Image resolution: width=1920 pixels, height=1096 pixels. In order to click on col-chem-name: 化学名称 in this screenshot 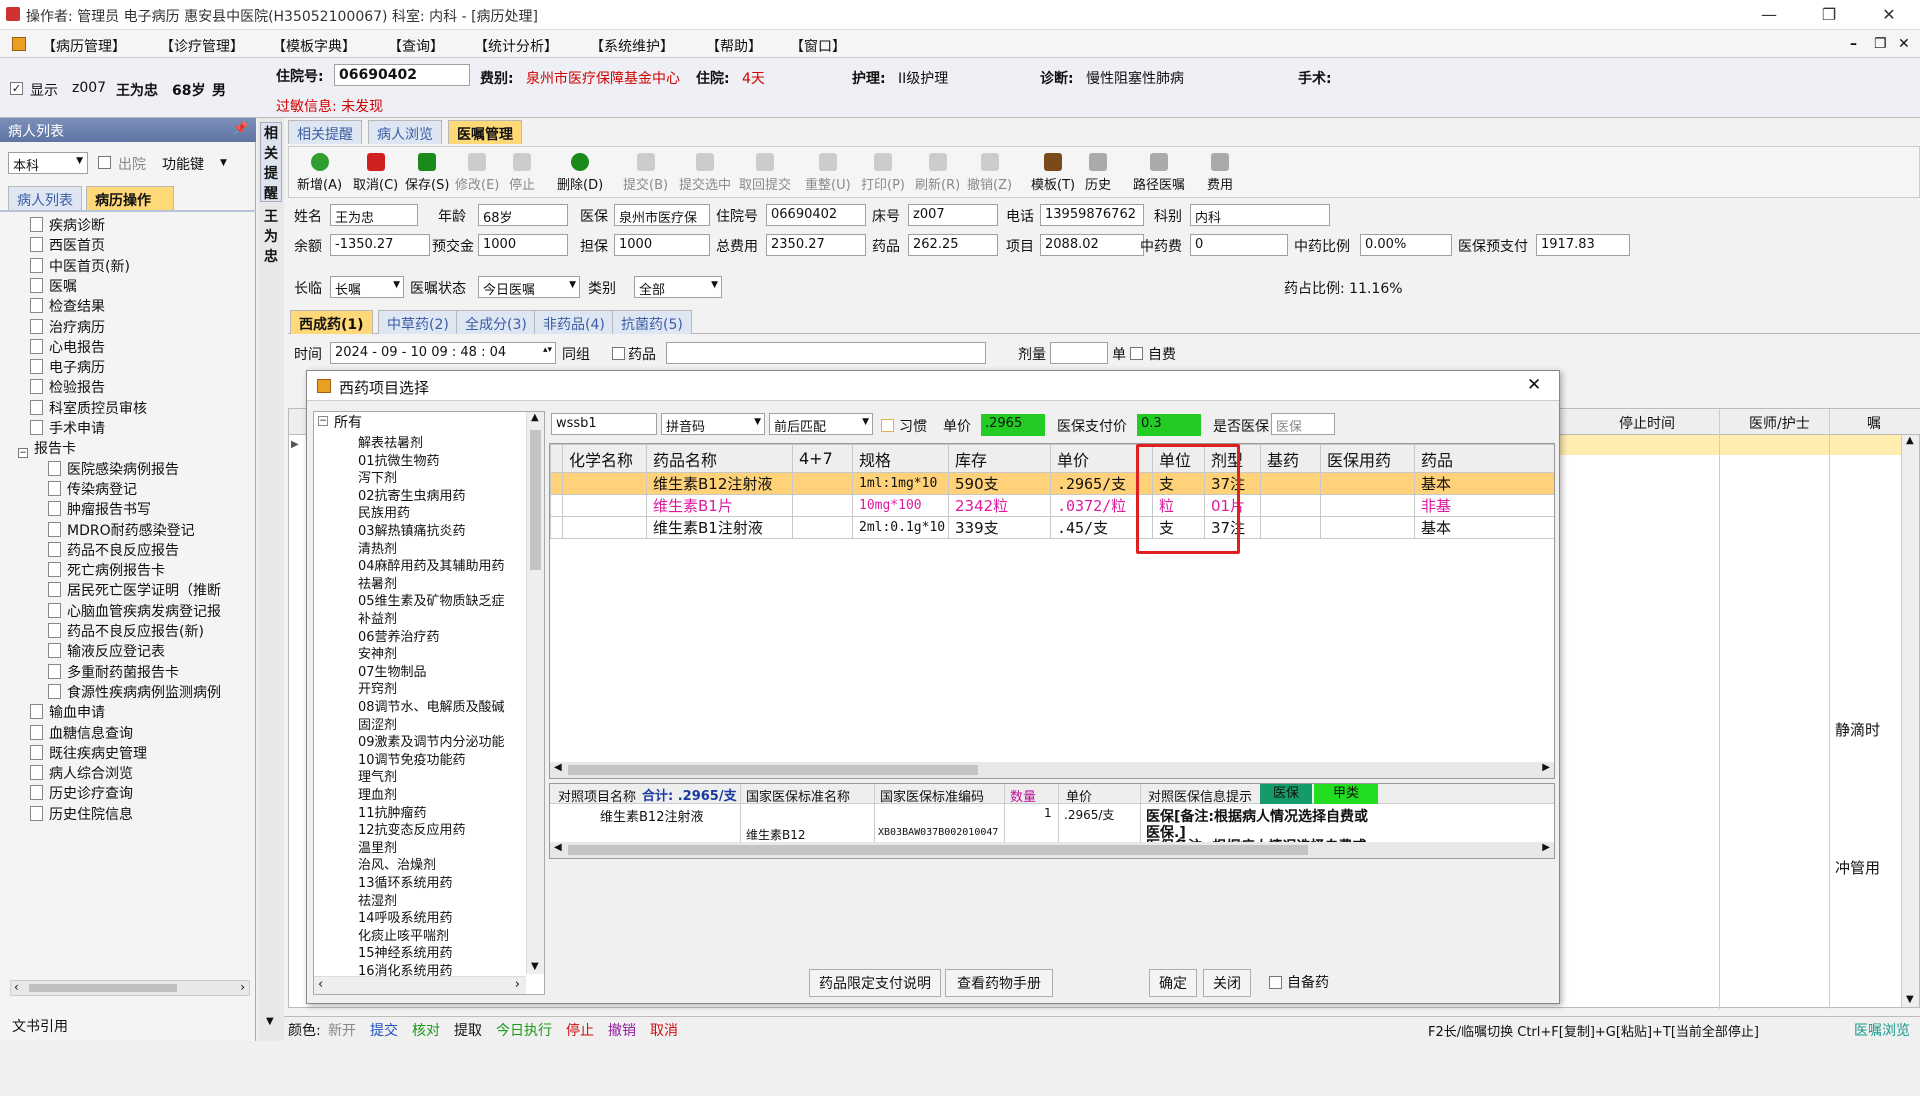, I will do `click(604, 458)`.